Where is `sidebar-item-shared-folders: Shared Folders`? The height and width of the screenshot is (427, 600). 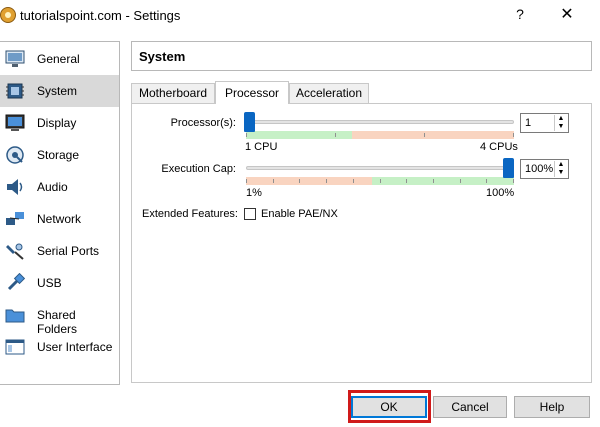 sidebar-item-shared-folders: Shared Folders is located at coordinates (59, 317).